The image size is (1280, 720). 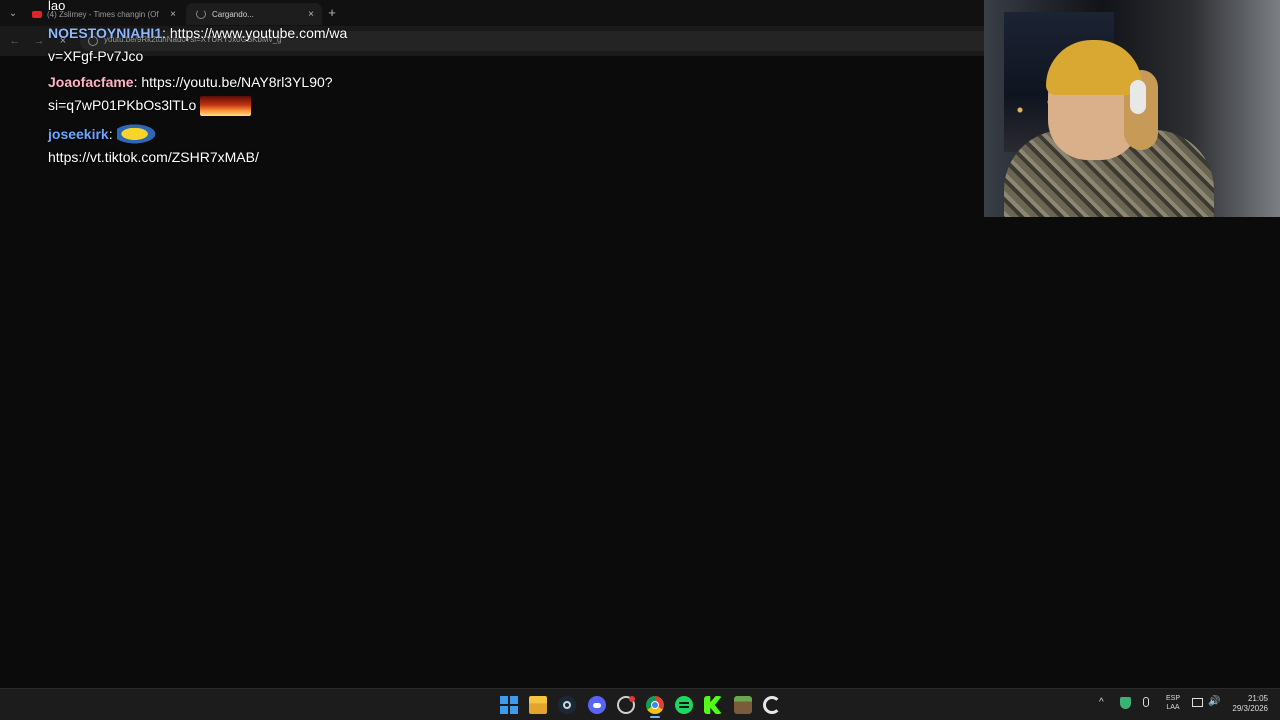 What do you see at coordinates (1257, 698) in the screenshot?
I see `clock-time: 21:05` at bounding box center [1257, 698].